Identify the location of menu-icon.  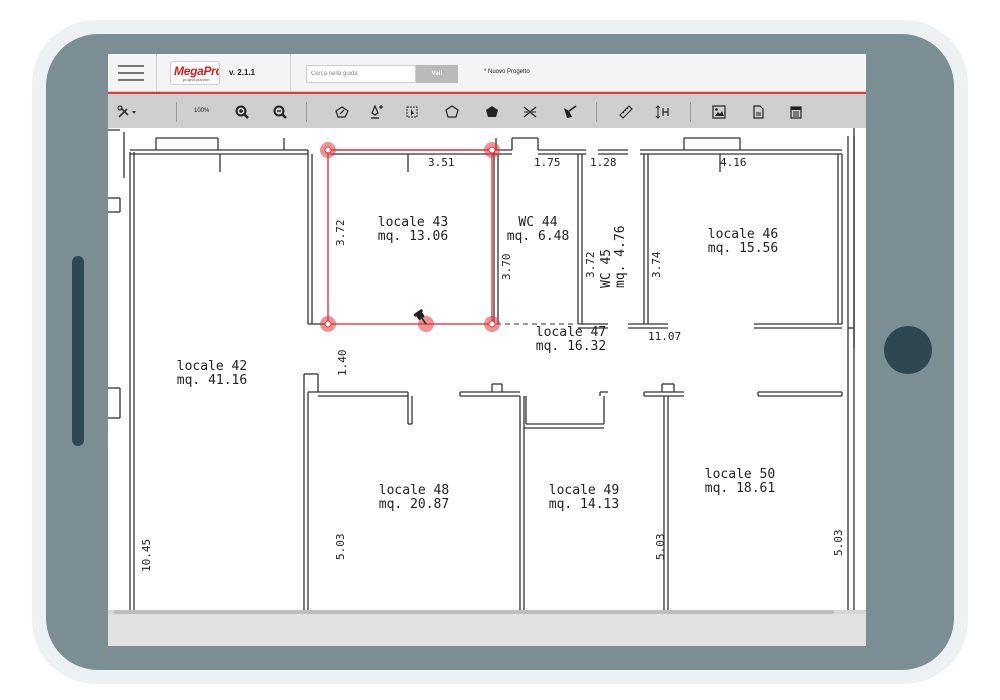
(131, 73).